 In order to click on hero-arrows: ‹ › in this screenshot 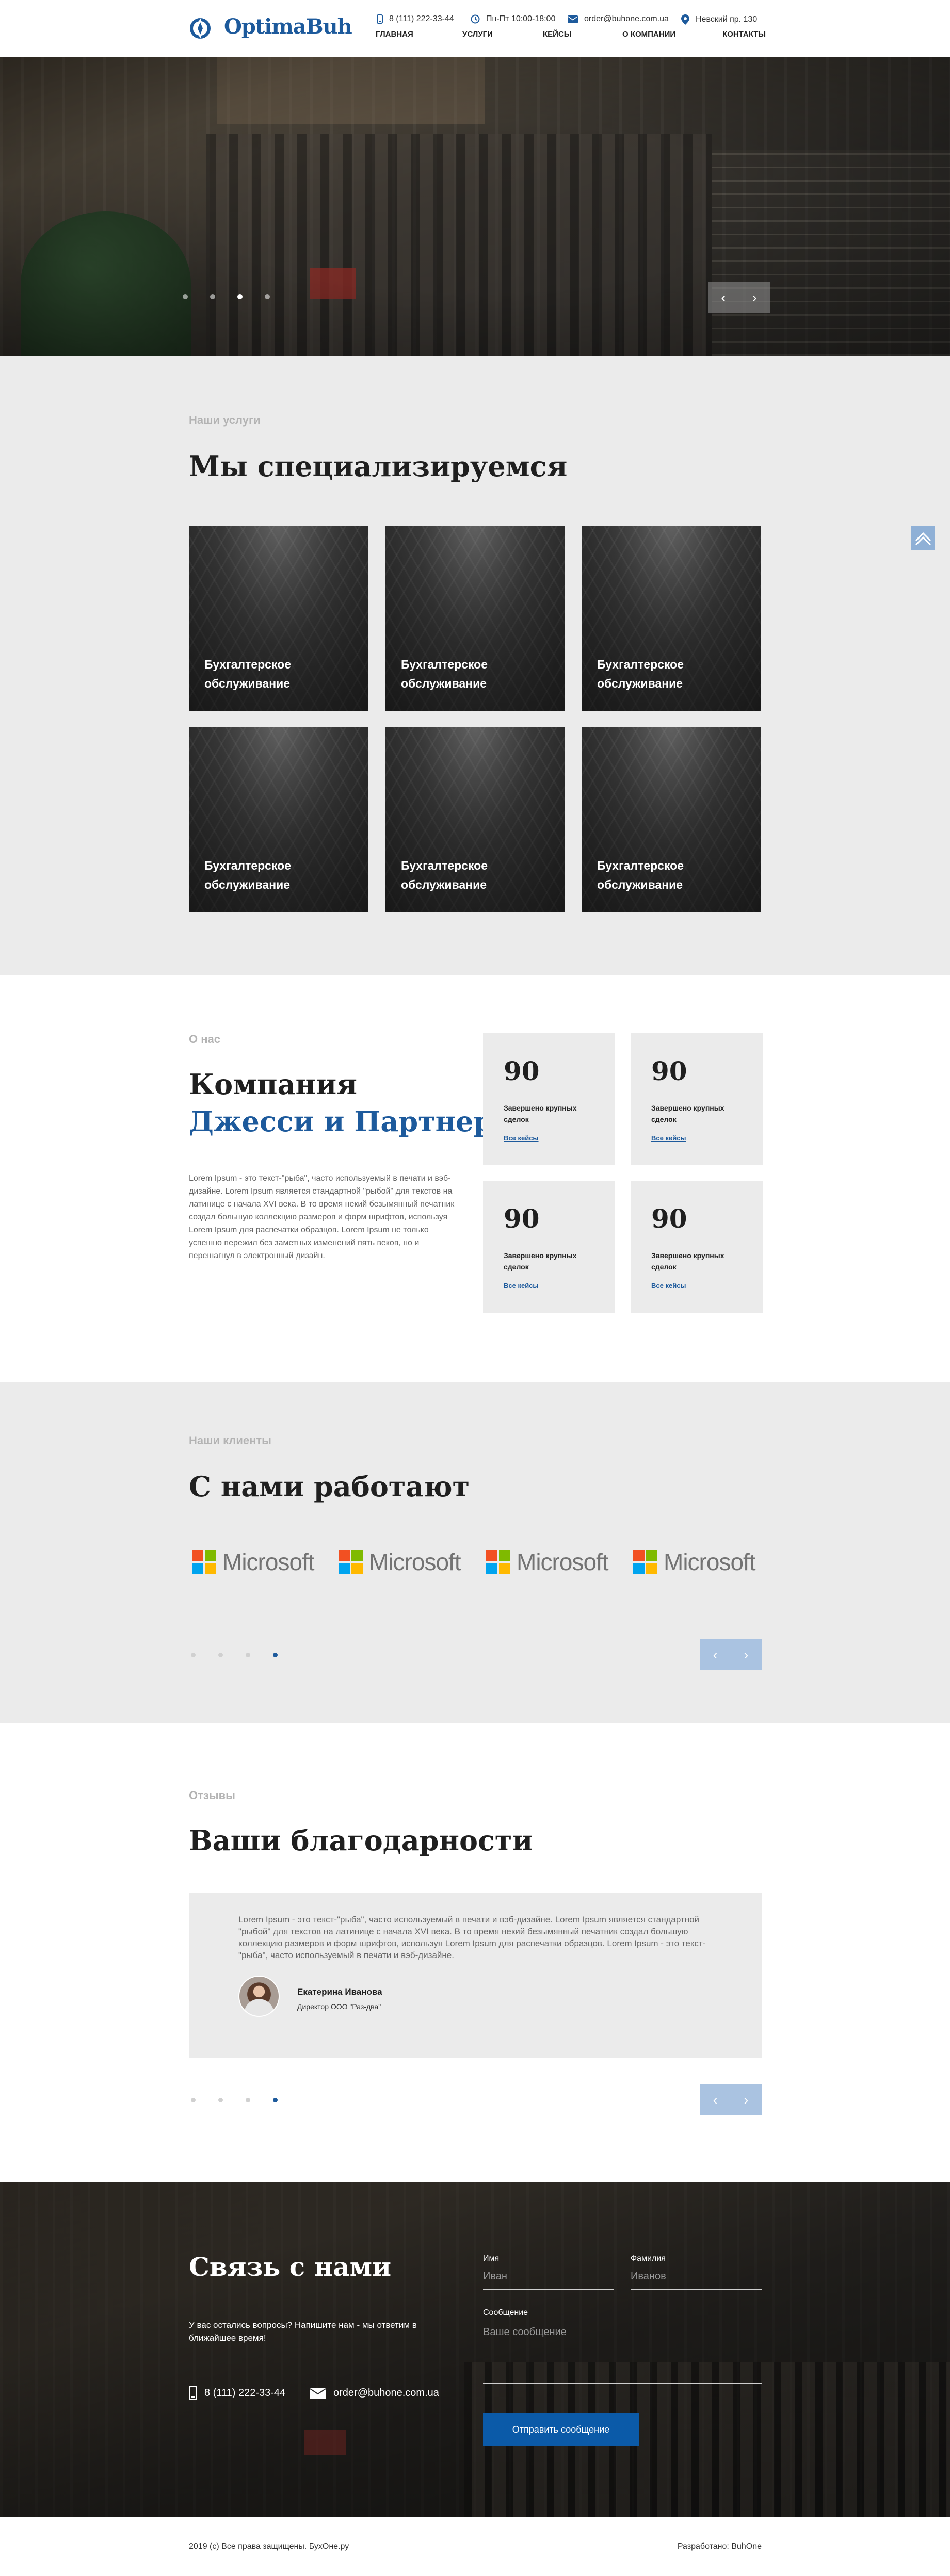, I will do `click(739, 298)`.